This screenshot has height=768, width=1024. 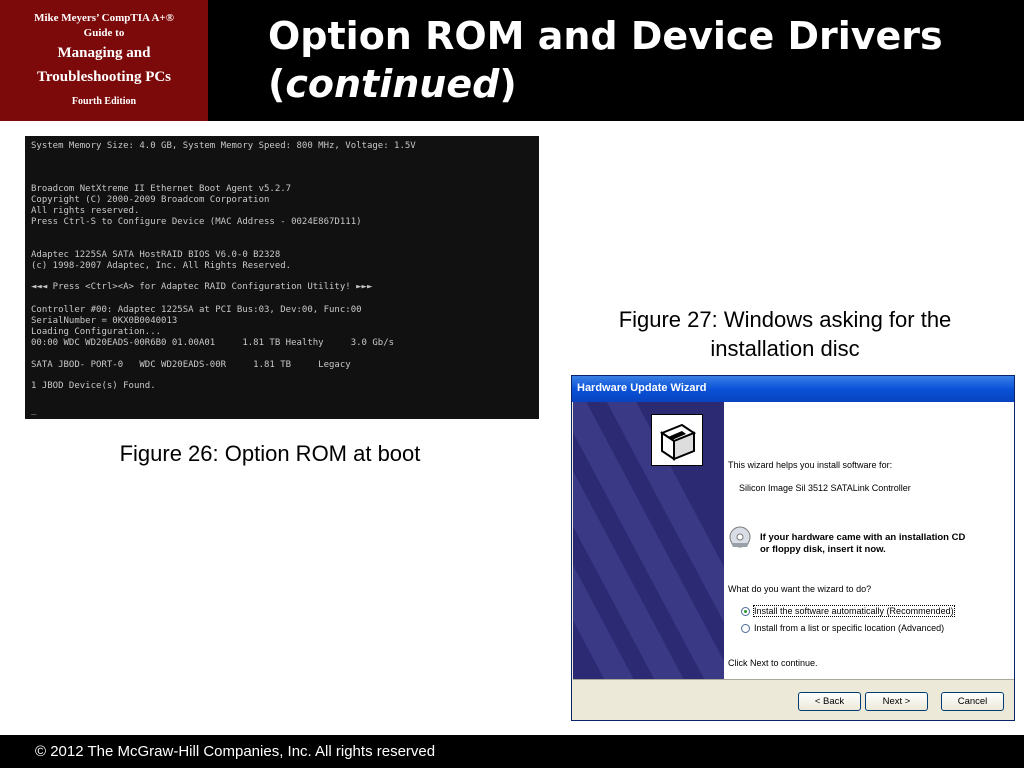 I want to click on radio-install-from-list, so click(x=745, y=628).